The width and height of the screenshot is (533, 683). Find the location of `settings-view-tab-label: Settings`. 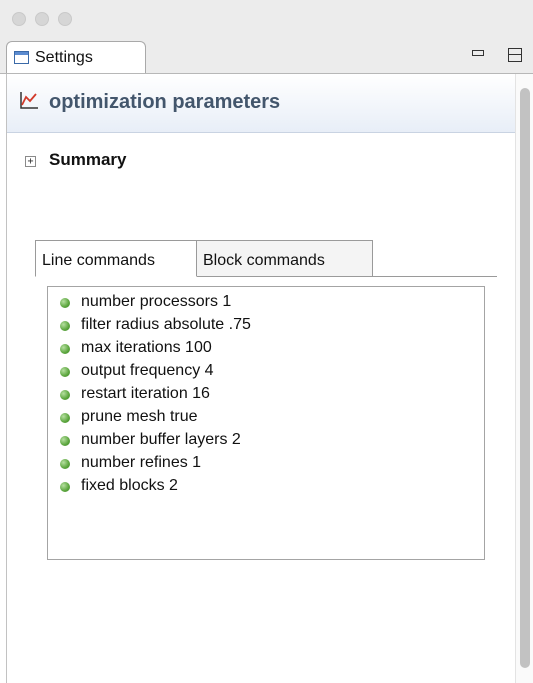

settings-view-tab-label: Settings is located at coordinates (64, 57).